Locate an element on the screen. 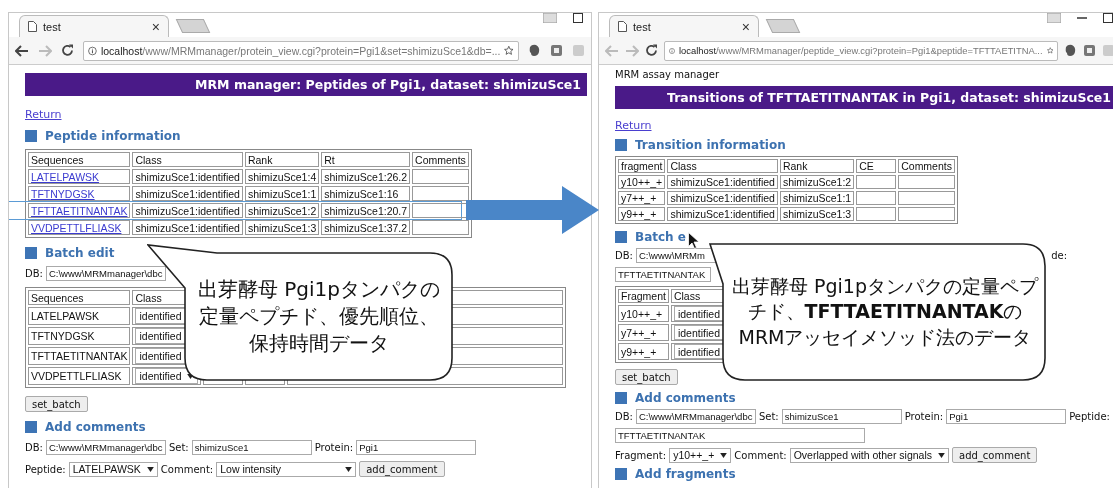  dropdown: Low intensity is located at coordinates (286, 469).